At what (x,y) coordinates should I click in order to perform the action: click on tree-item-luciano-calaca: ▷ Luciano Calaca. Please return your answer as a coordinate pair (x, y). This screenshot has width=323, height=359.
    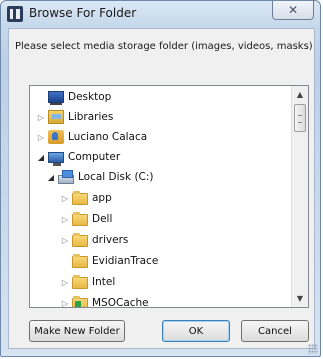
    Looking at the image, I should click on (91, 137).